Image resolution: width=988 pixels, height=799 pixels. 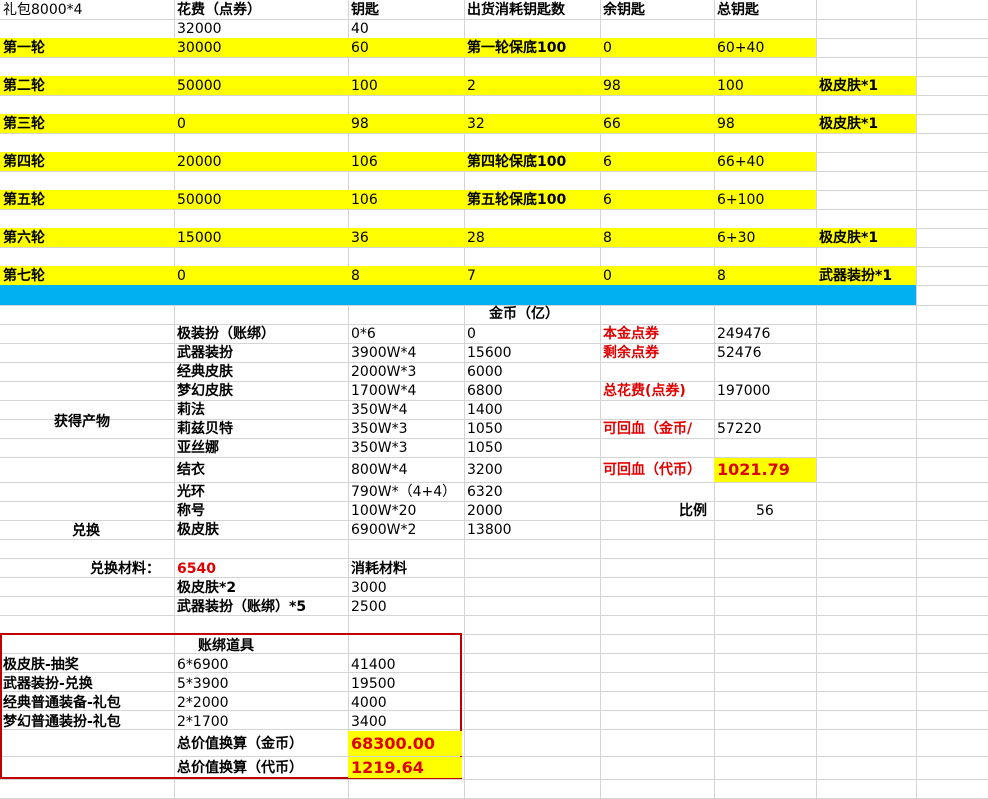 I want to click on product-formula: 0*6, so click(x=363, y=334).